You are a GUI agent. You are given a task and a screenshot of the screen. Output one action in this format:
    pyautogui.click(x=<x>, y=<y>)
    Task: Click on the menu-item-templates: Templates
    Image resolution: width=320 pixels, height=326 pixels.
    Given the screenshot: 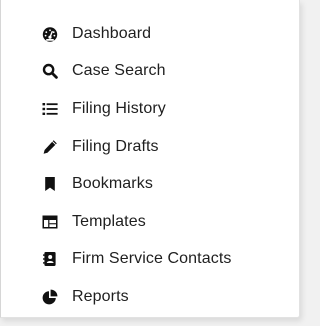 What is the action you would take?
    pyautogui.click(x=150, y=222)
    